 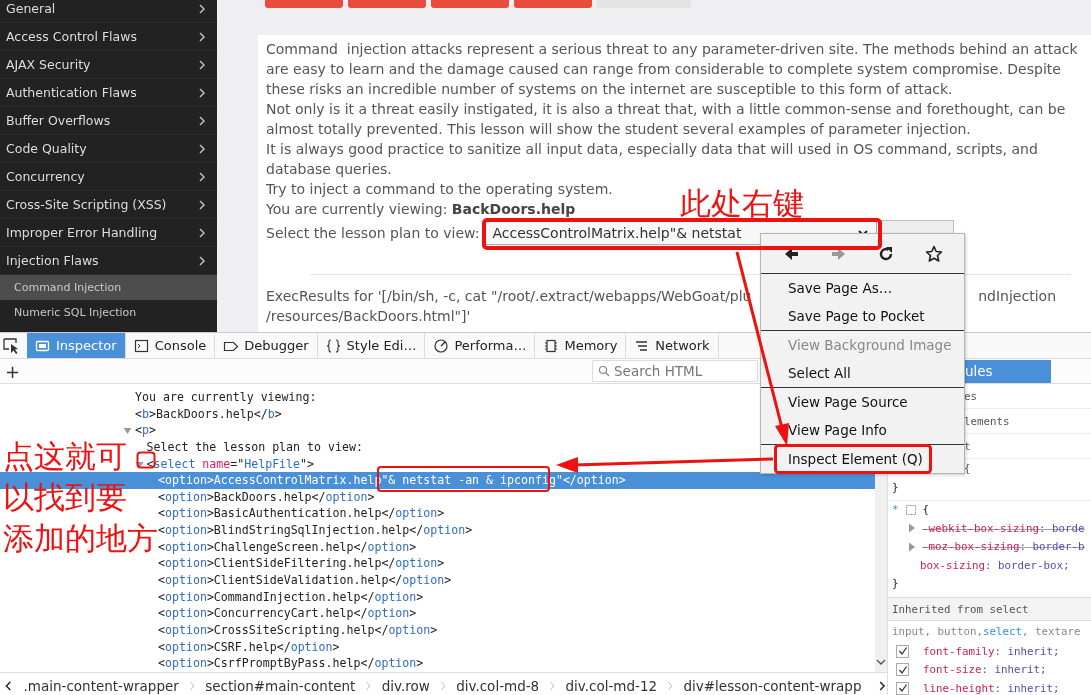 I want to click on markup-line: <option>ClientSideFiltering.help</option>, so click(x=301, y=564).